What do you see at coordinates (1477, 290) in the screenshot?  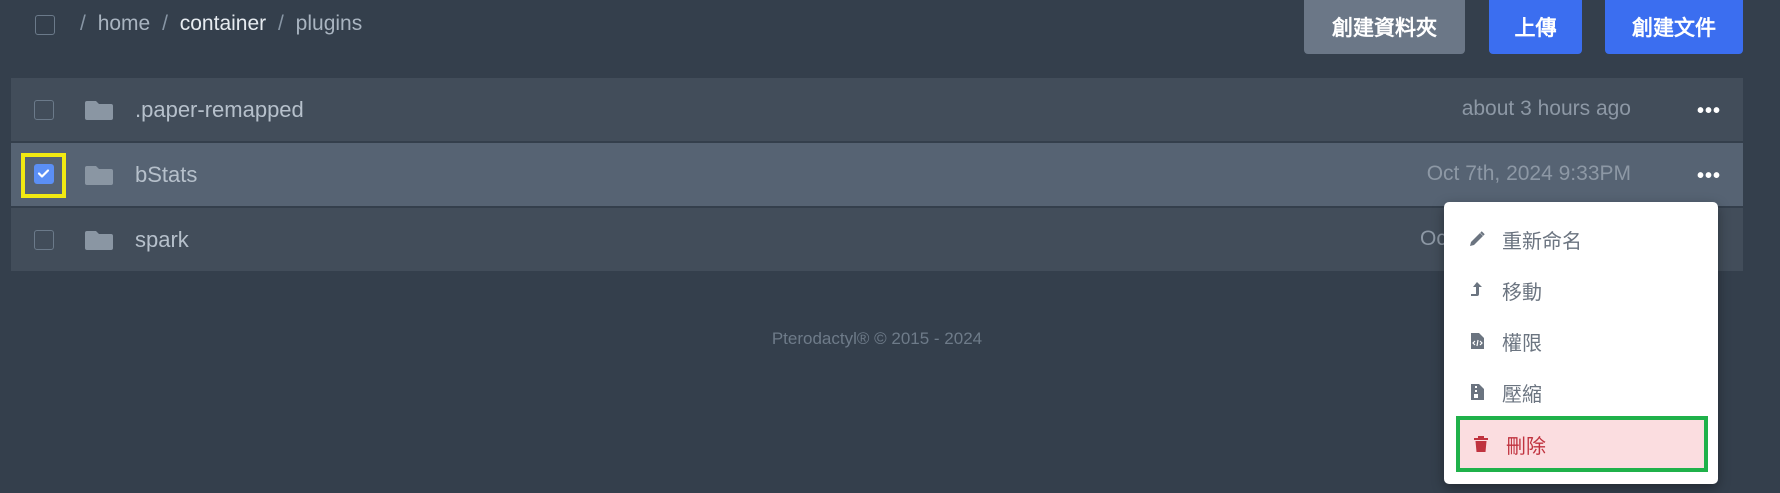 I see `level-up-icon` at bounding box center [1477, 290].